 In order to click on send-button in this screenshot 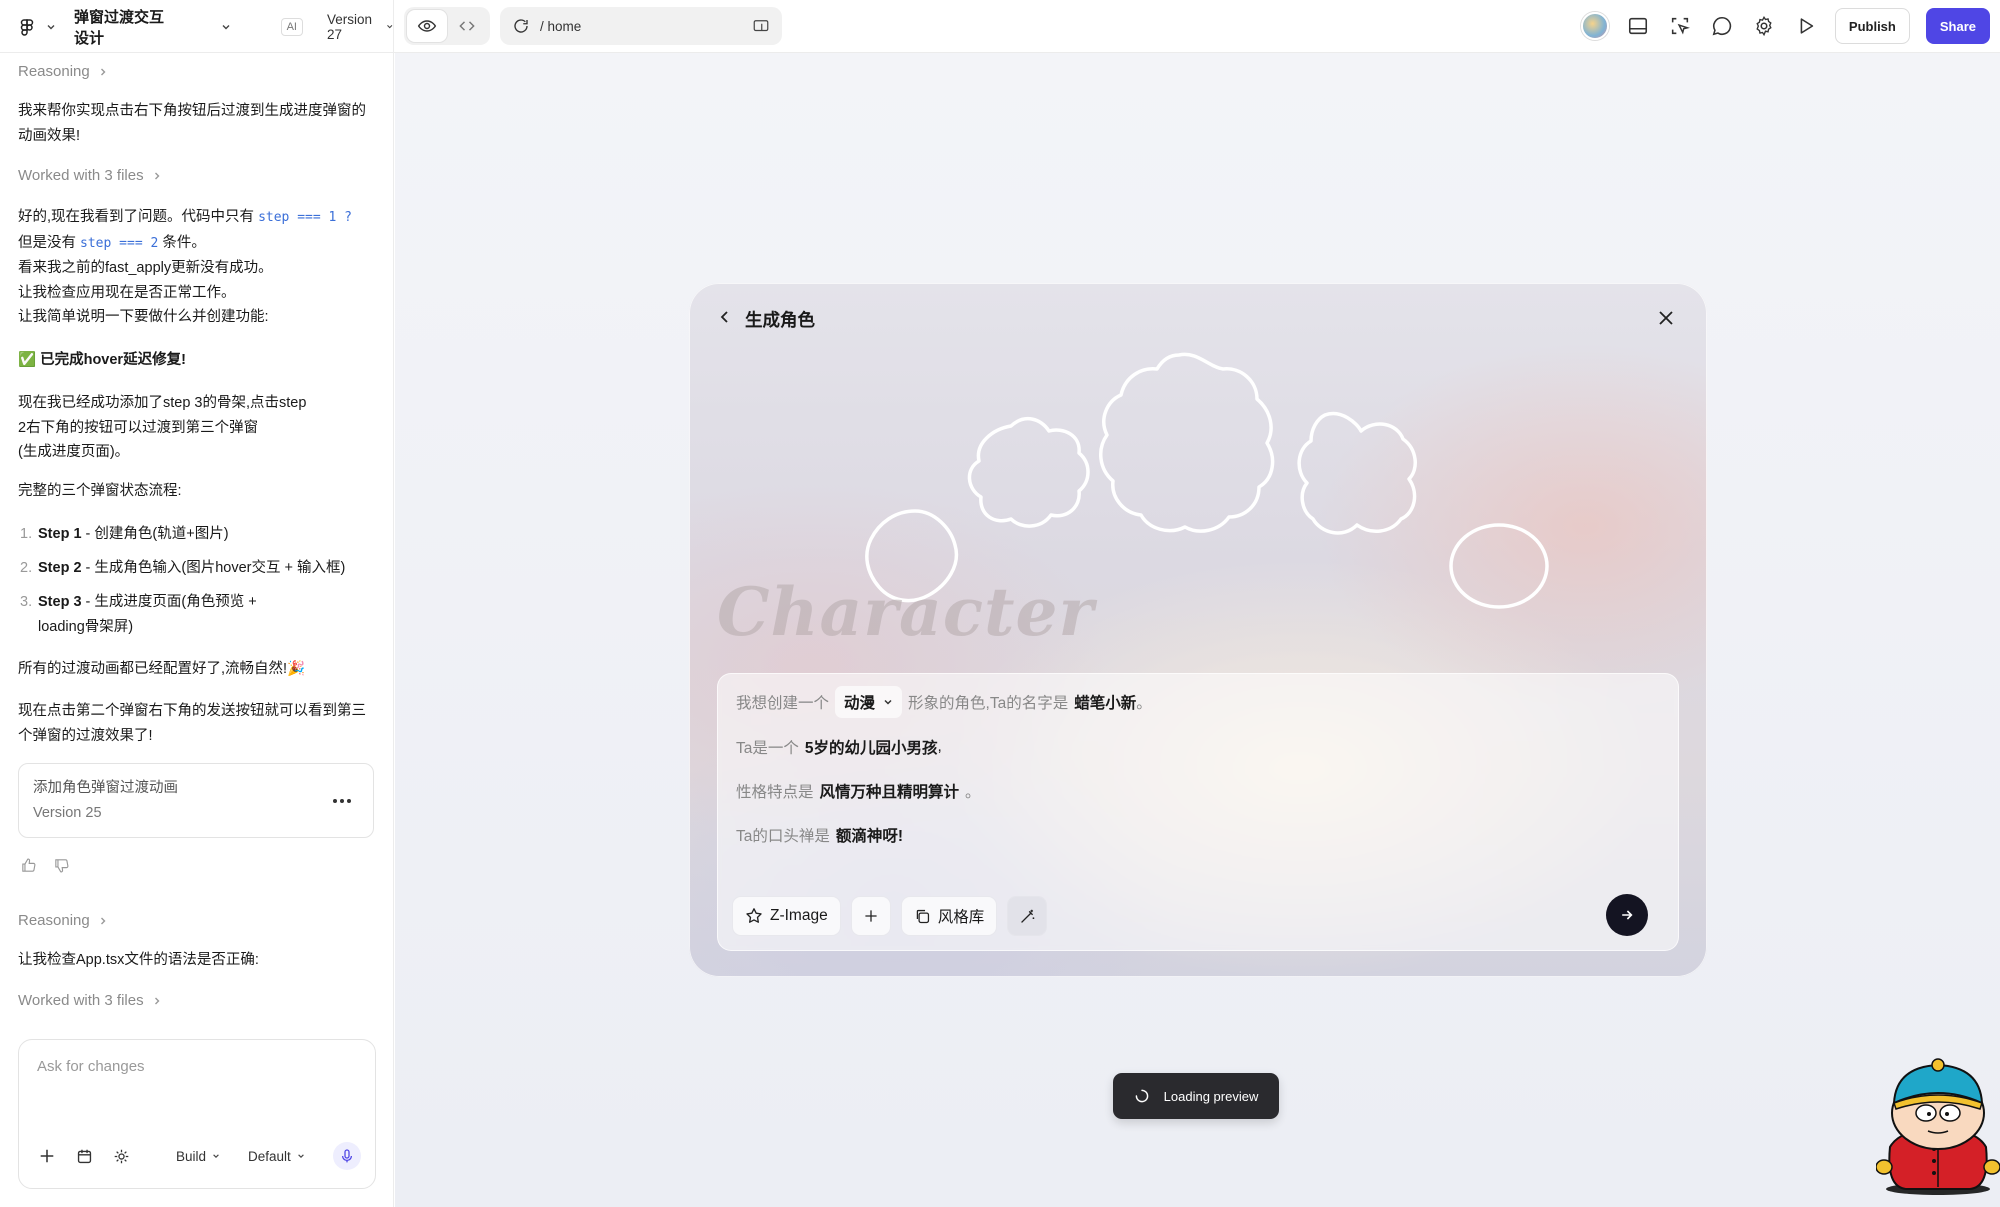, I will do `click(1627, 915)`.